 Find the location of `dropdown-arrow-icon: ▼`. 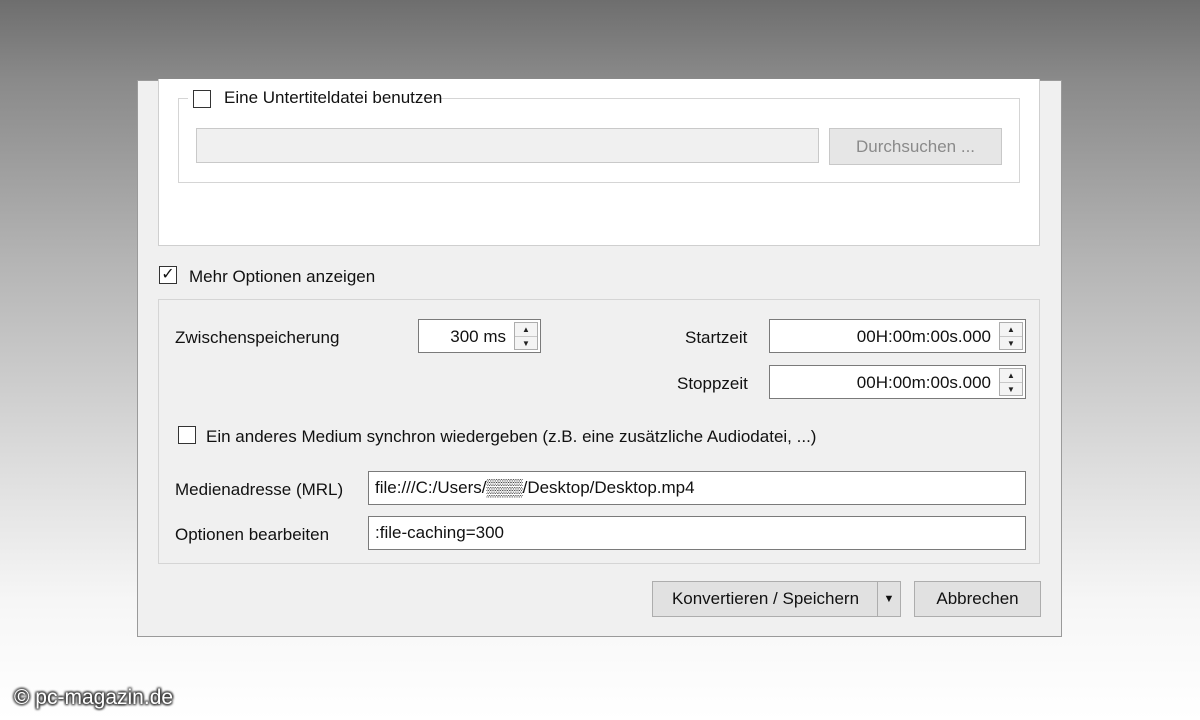

dropdown-arrow-icon: ▼ is located at coordinates (889, 599).